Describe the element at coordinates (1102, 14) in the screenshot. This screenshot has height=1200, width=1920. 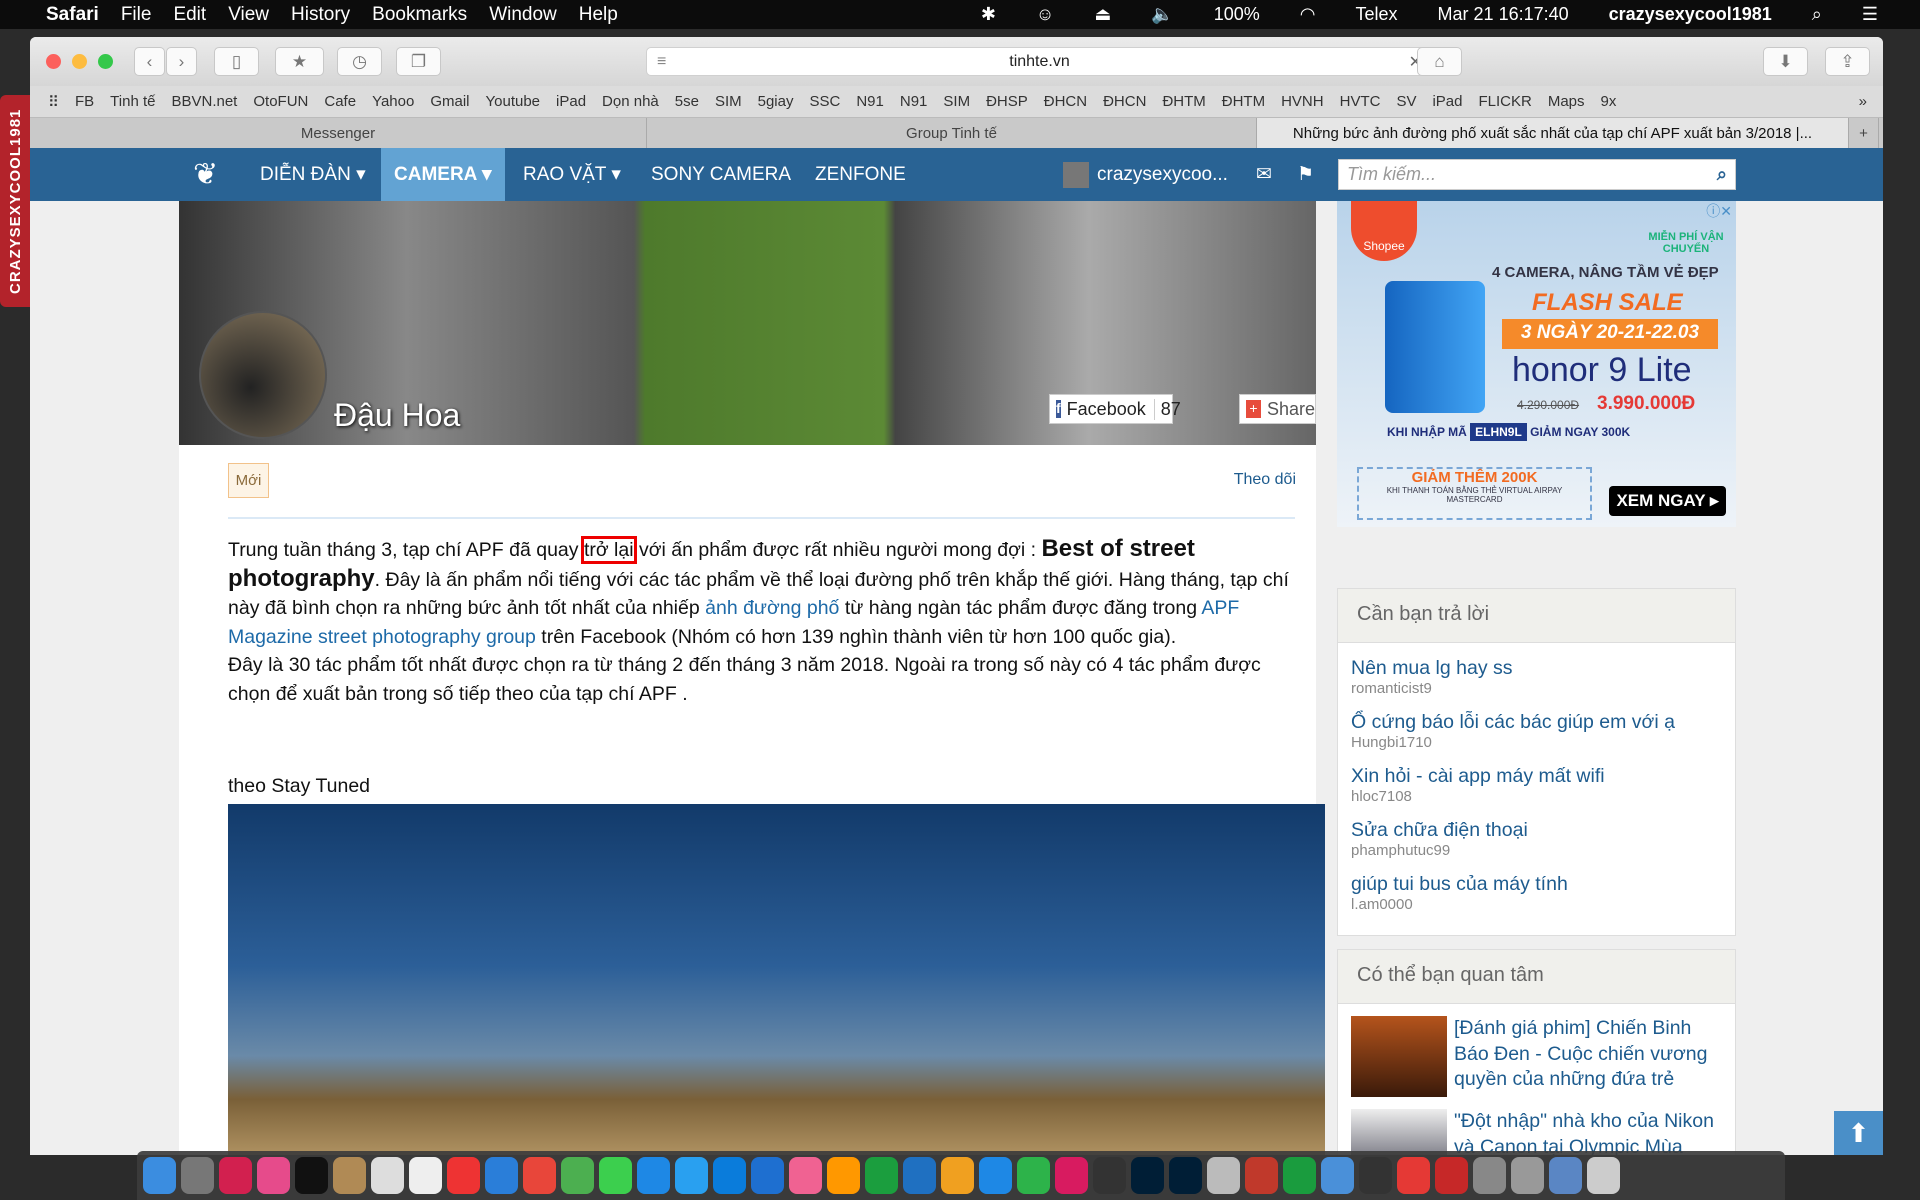
I see `eject-icon: ⏏` at that location.